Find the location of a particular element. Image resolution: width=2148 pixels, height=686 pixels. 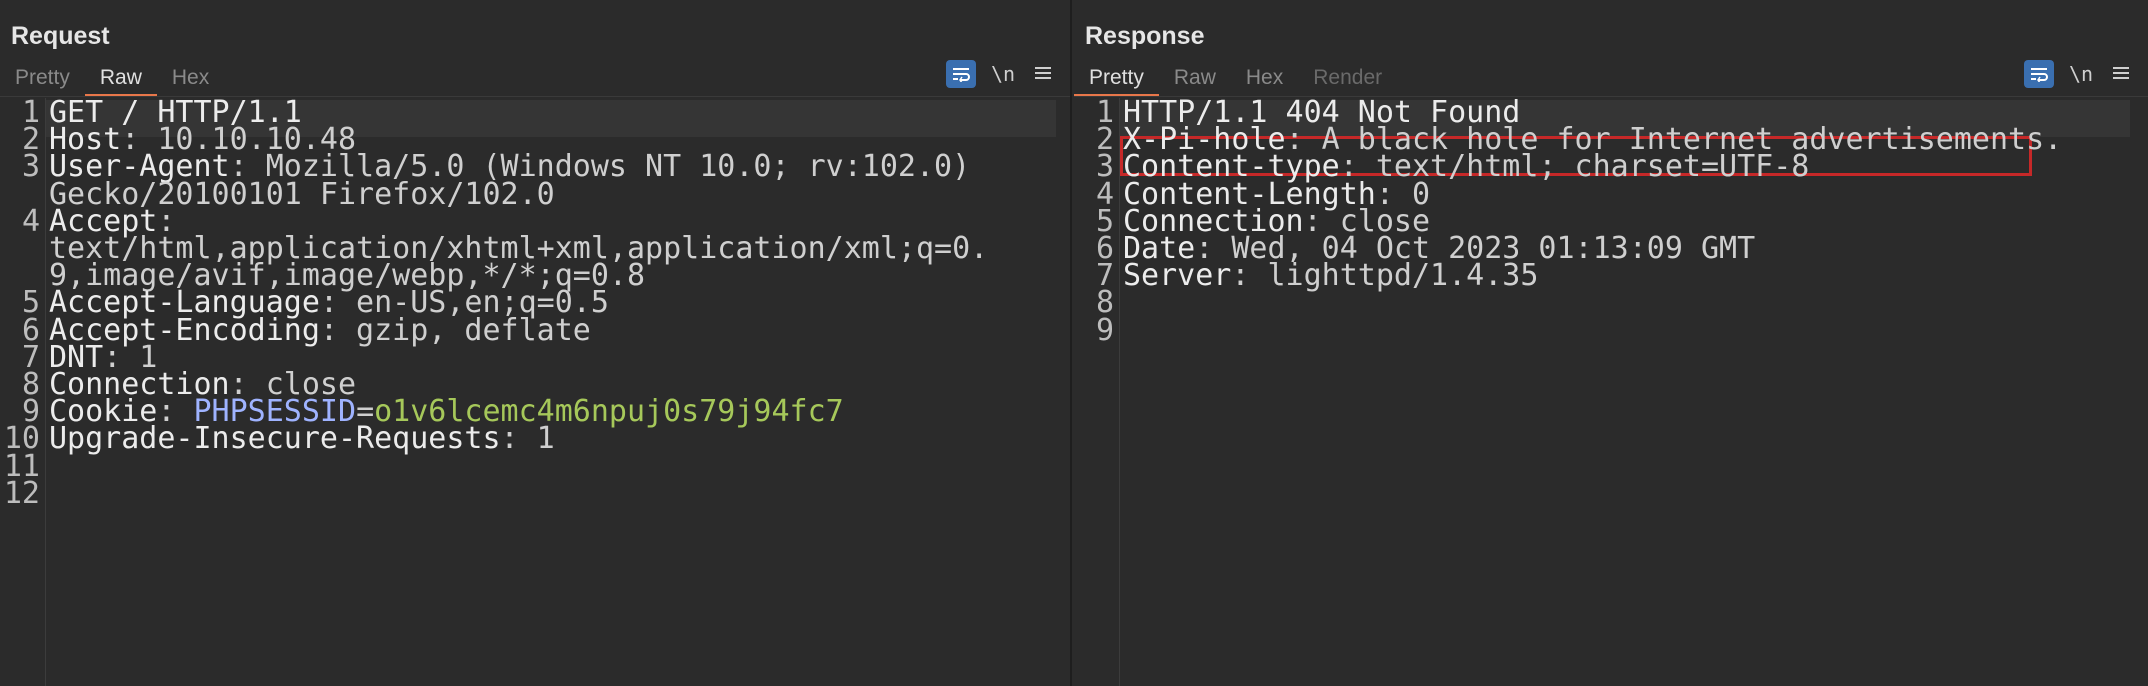

tab-render: Render is located at coordinates (1348, 77).